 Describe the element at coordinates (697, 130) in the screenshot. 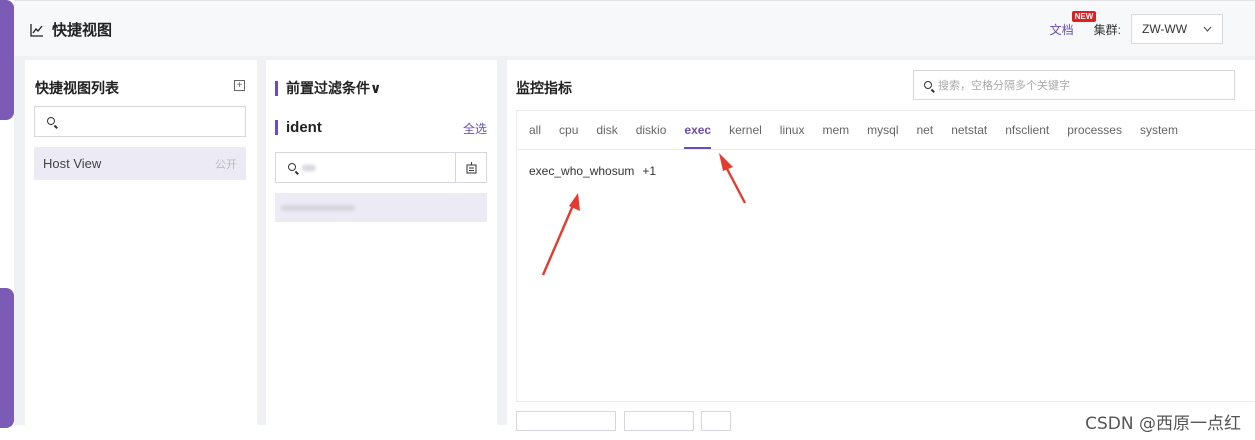

I see `tab-exec: exec` at that location.